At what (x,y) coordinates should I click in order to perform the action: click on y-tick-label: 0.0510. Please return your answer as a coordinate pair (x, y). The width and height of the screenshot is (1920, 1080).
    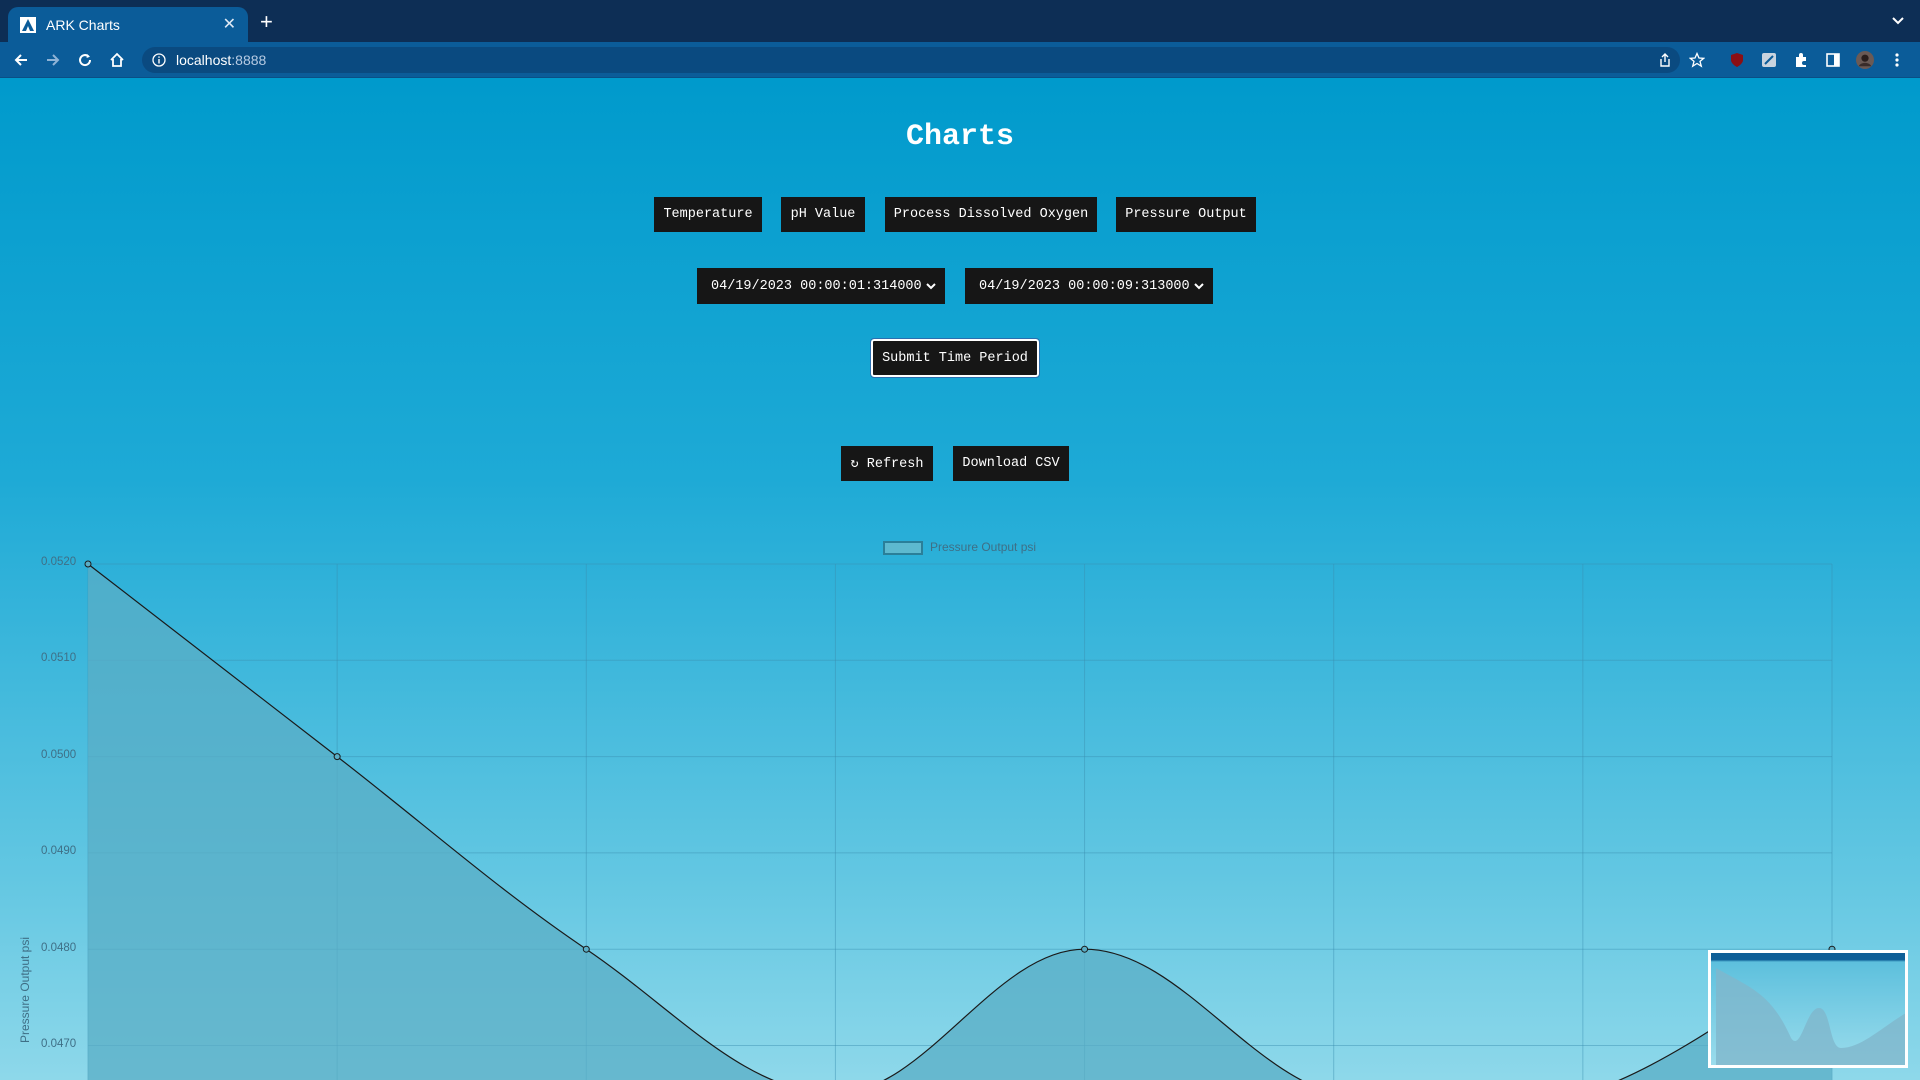
    Looking at the image, I should click on (59, 658).